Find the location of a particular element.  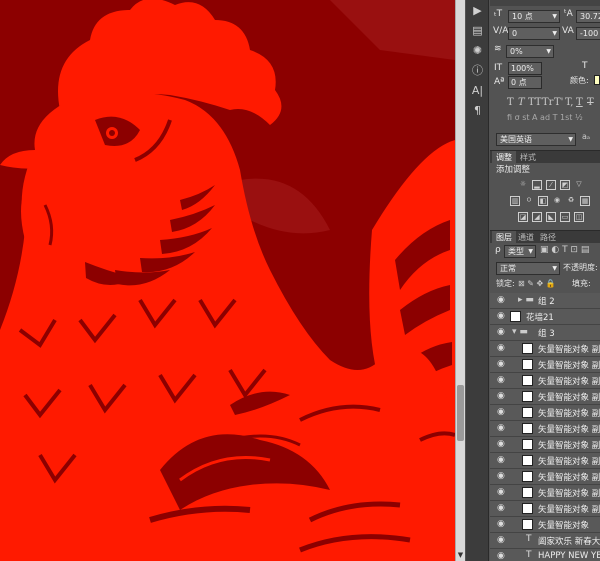

faux-bold-button: T is located at coordinates (510, 102).